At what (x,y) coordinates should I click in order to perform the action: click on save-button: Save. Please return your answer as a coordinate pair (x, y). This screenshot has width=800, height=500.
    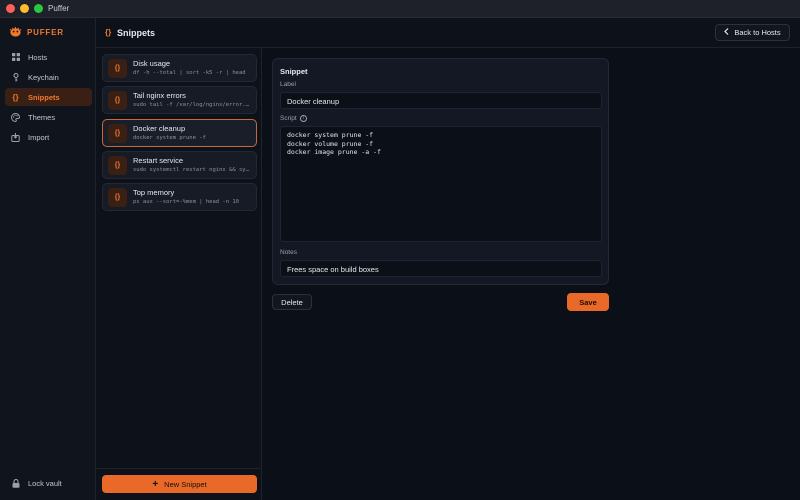
    Looking at the image, I should click on (588, 302).